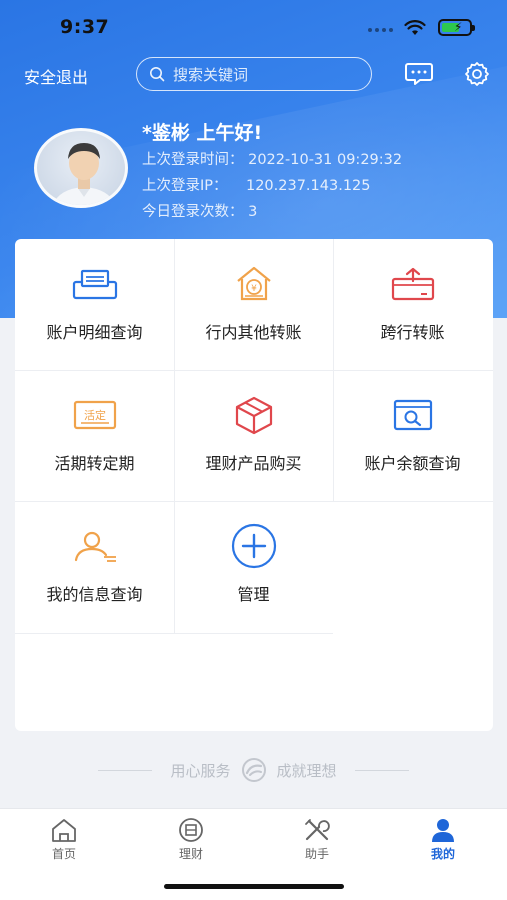 This screenshot has height=900, width=507. Describe the element at coordinates (56, 76) in the screenshot. I see `logout-button: 安全退出` at that location.